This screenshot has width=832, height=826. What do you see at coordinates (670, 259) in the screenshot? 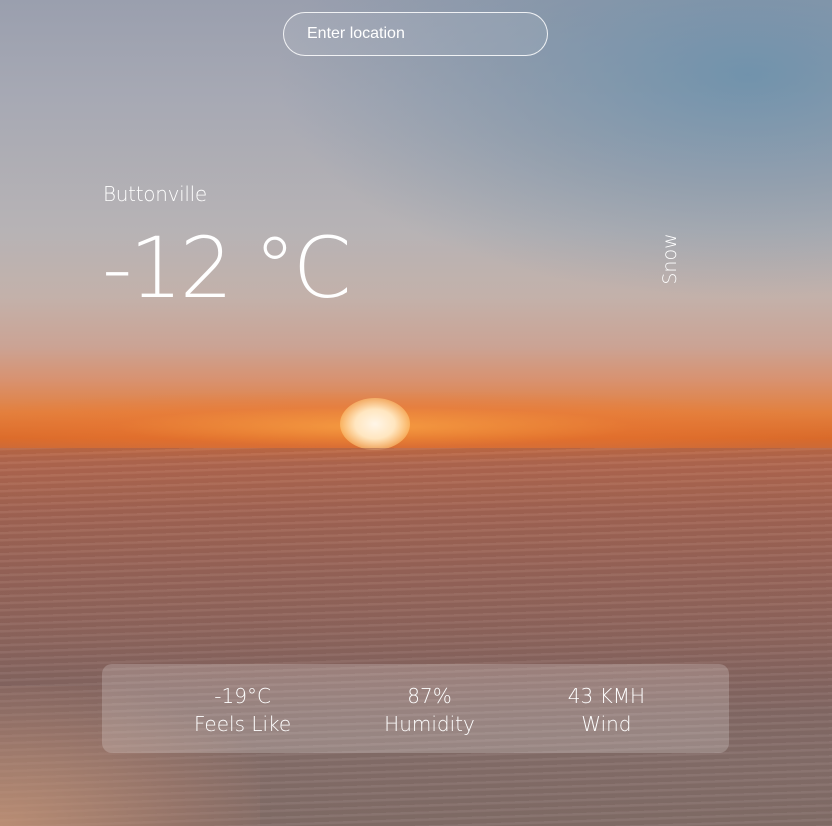
I see `weather-condition: Snow` at bounding box center [670, 259].